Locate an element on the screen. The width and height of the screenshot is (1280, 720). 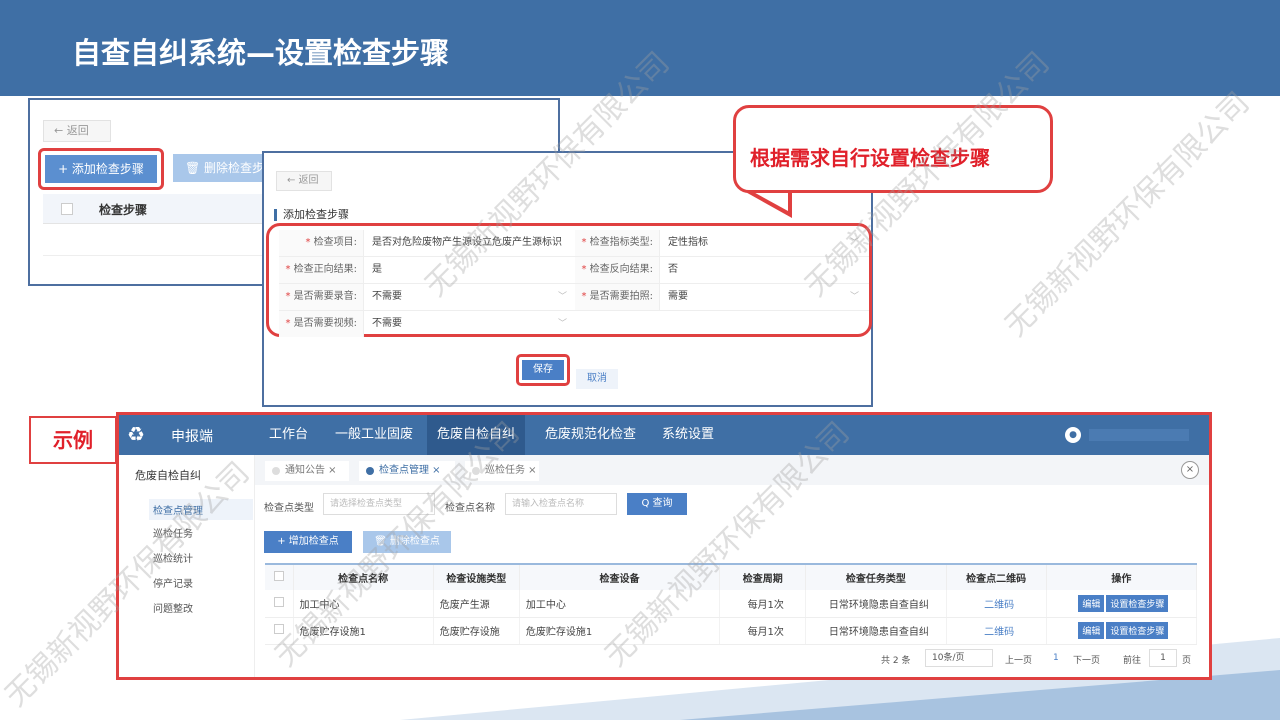
top-nav: ♻ 申报端 工作台 一般工业固废 危废自检自纠 危废规范化检查 系统设置 ● is located at coordinates (664, 435).